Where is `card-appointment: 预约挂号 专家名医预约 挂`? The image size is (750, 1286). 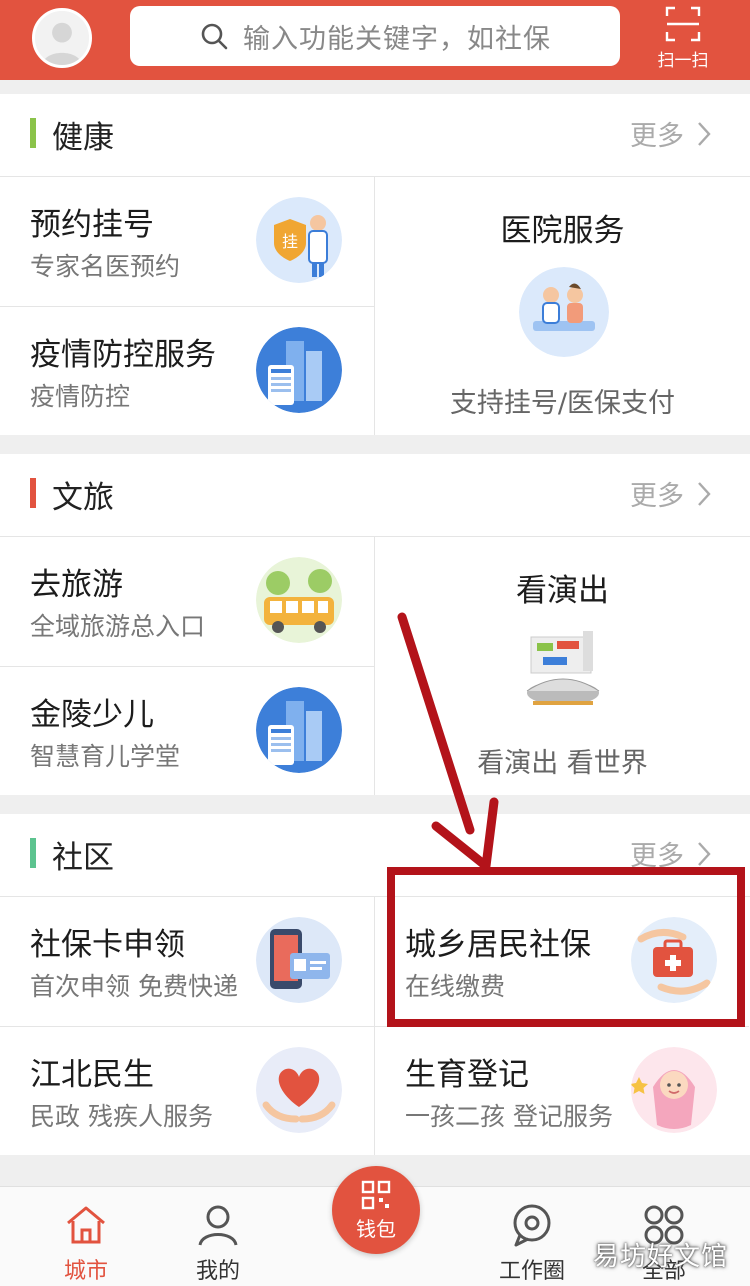
card-appointment: 预约挂号 专家名医预约 挂 is located at coordinates (187, 241).